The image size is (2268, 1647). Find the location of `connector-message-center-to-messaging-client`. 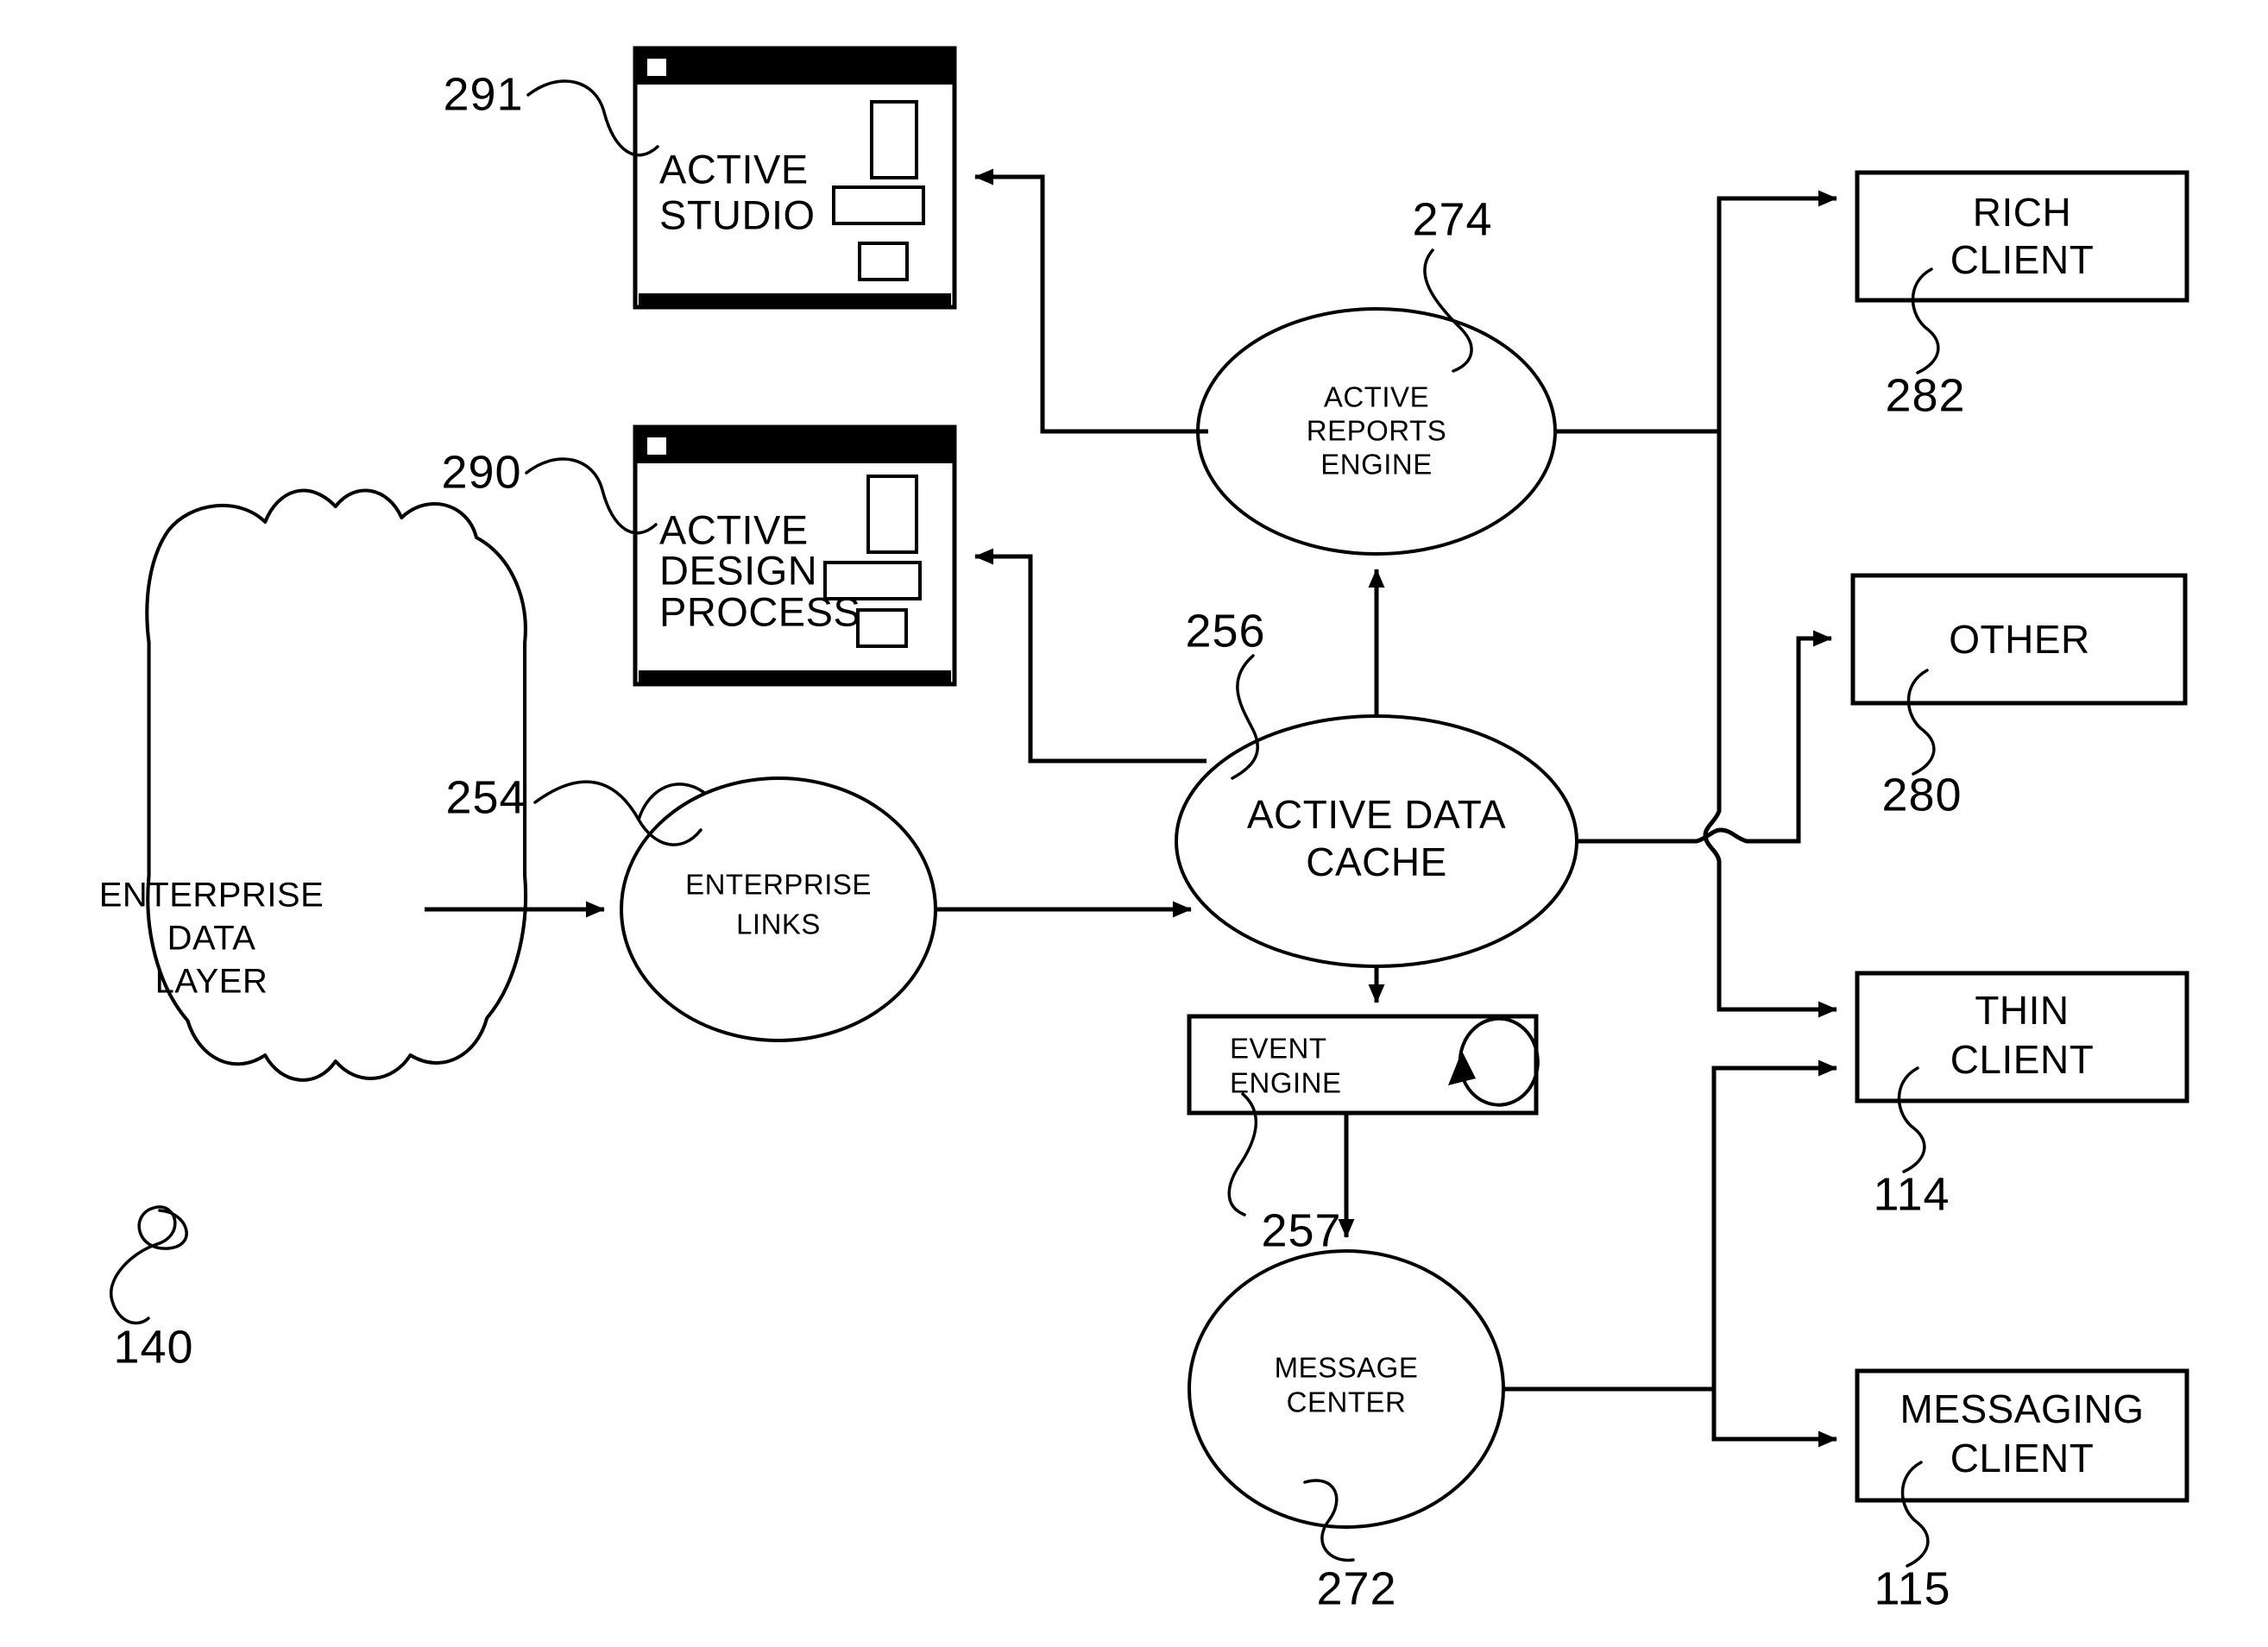

connector-message-center-to-messaging-client is located at coordinates (1774, 1419).